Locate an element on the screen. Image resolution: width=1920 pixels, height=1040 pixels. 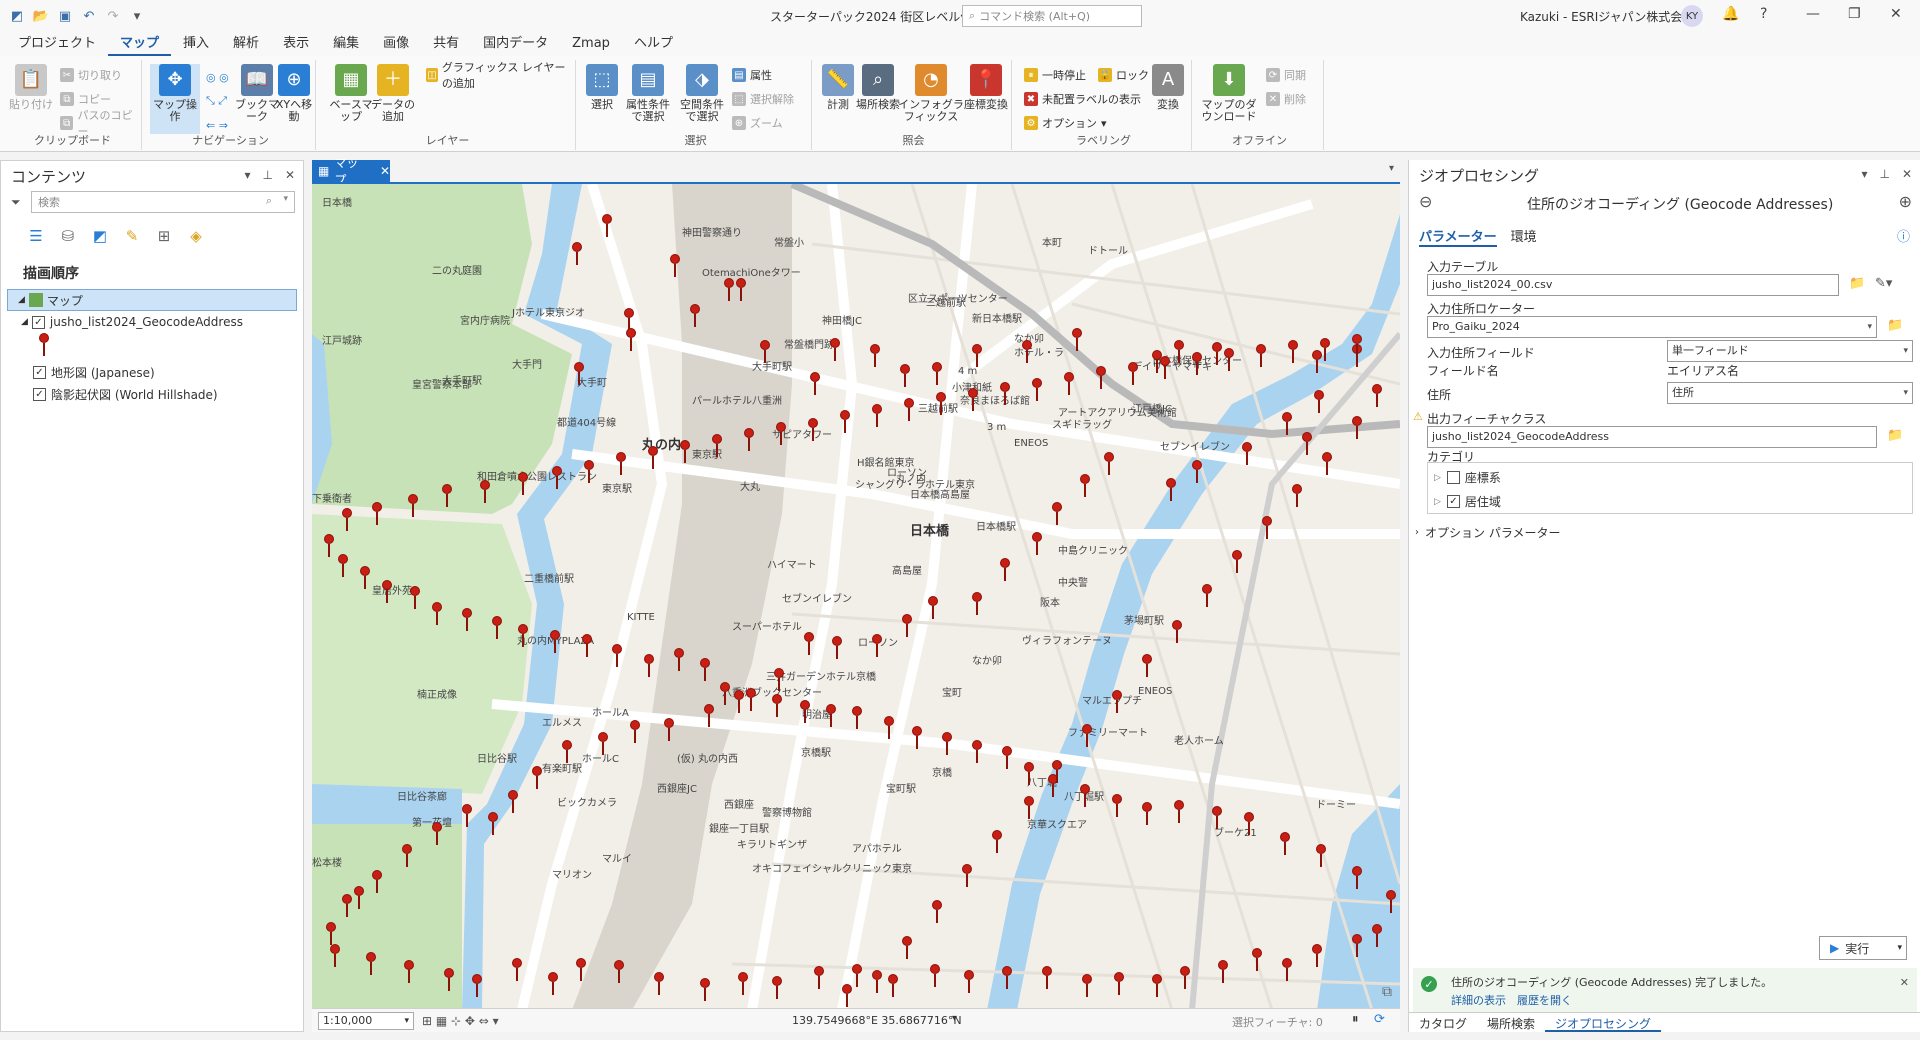
tab-analysis: 解析 is located at coordinates (246, 45).